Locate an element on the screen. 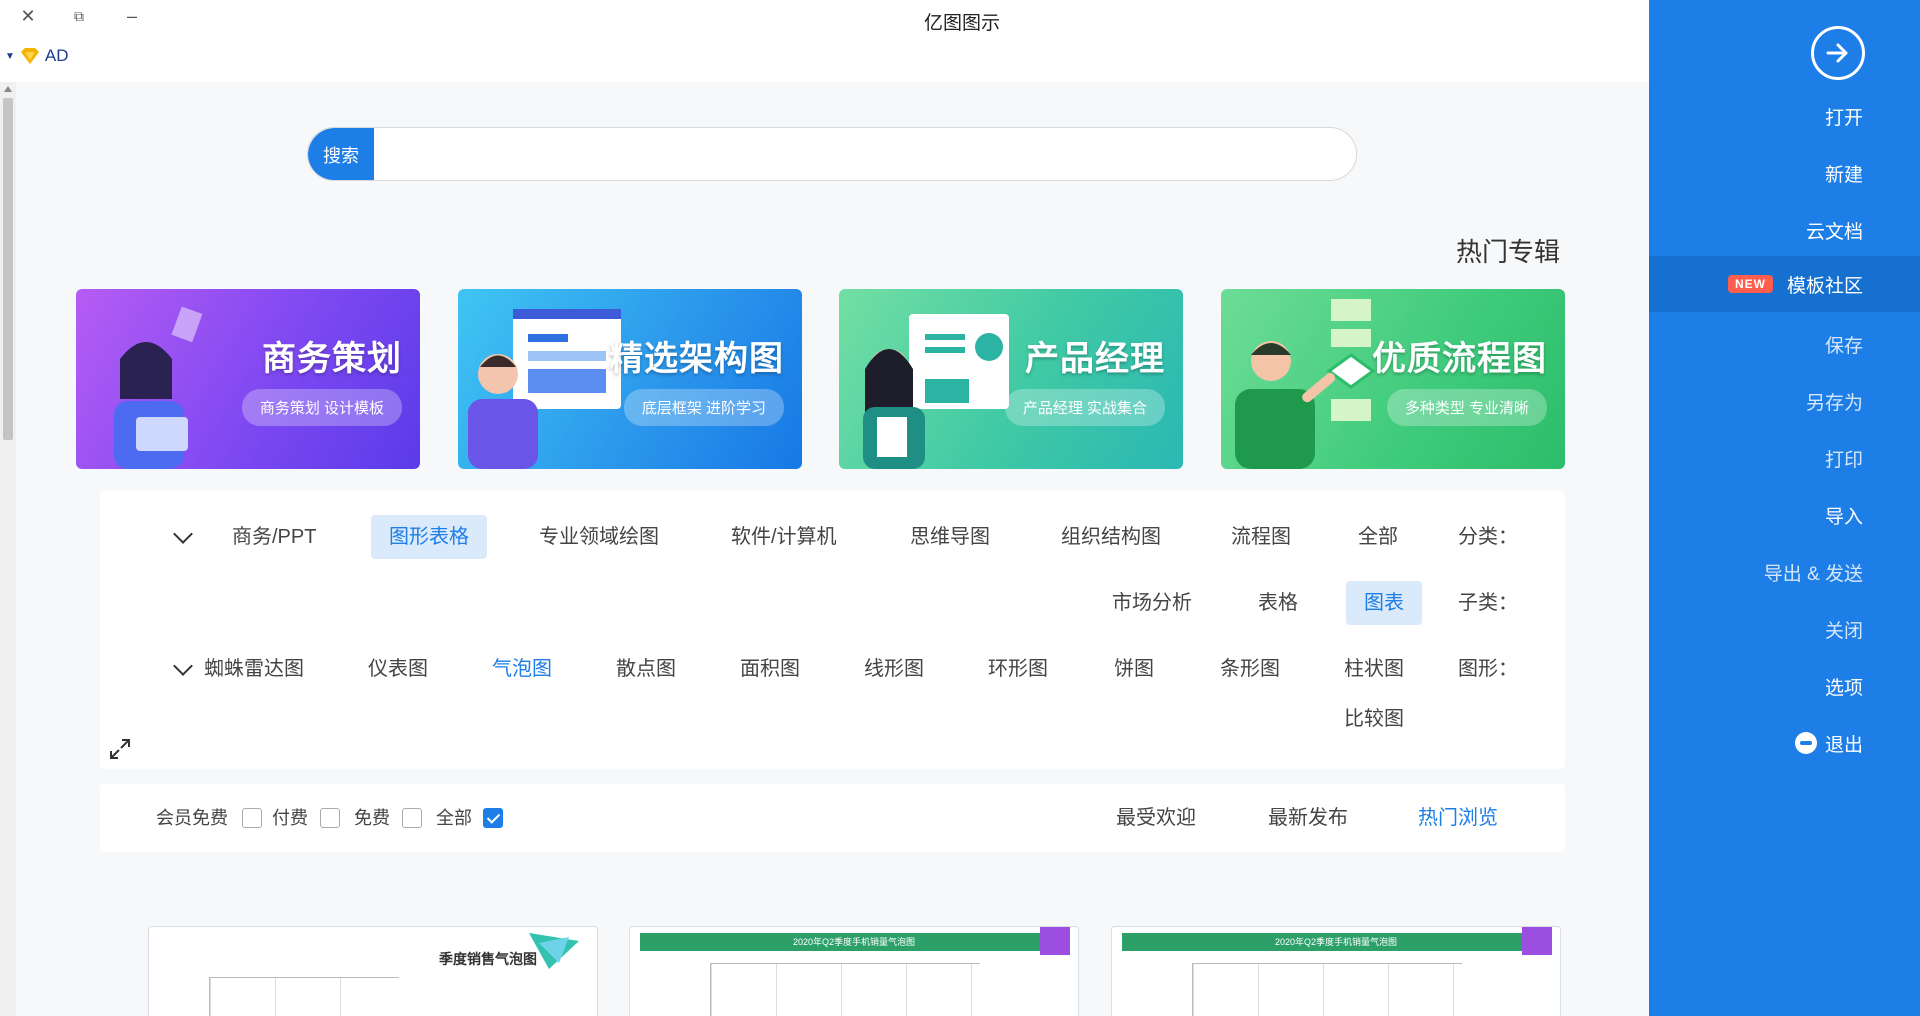 The height and width of the screenshot is (1016, 1920). template-title: 季度销售气泡图 is located at coordinates (488, 959).